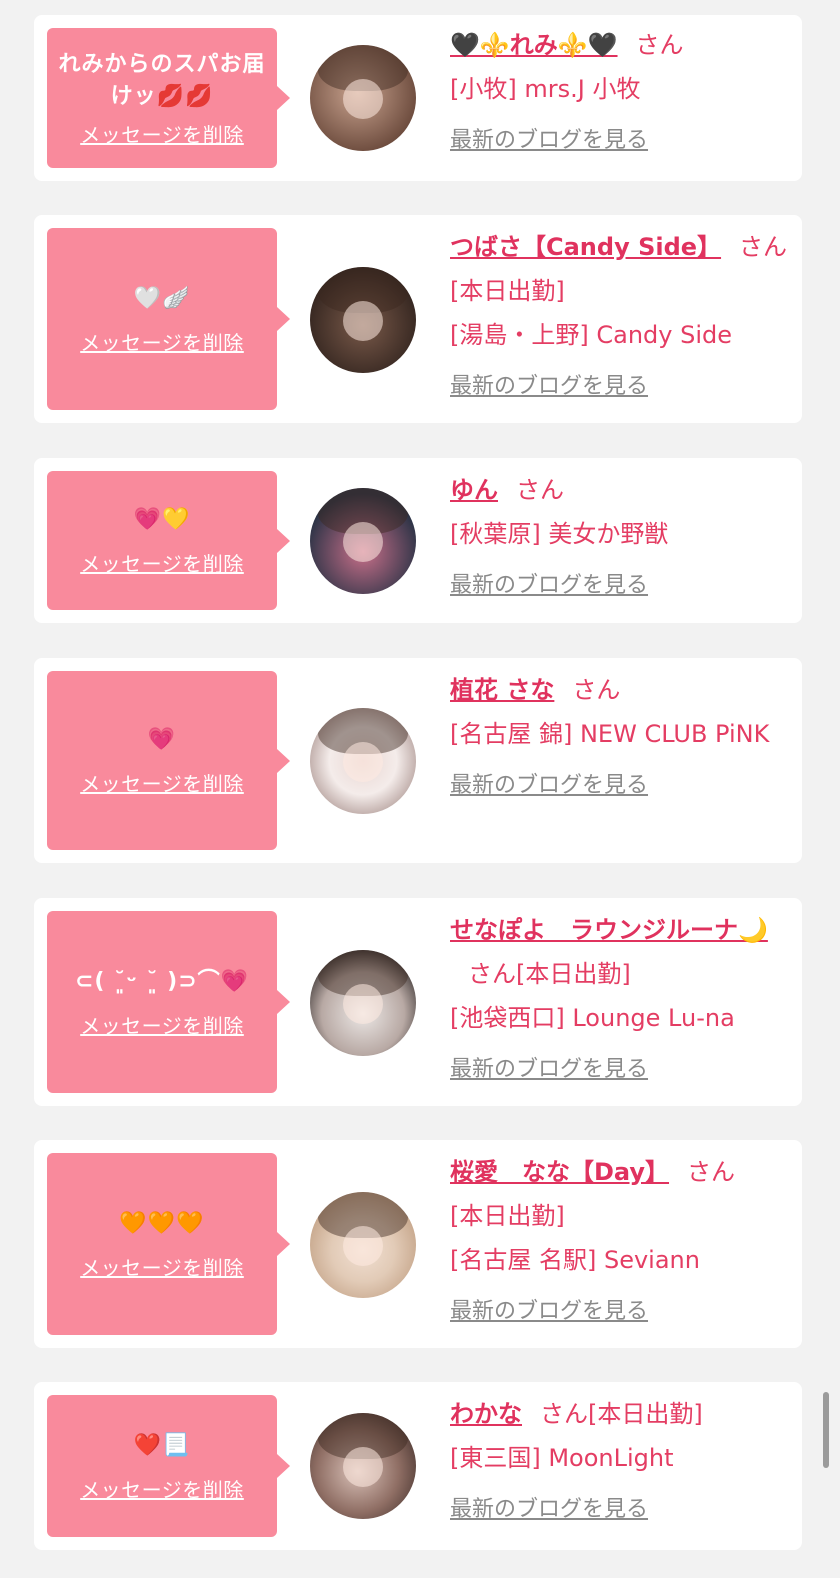 The image size is (840, 1578). What do you see at coordinates (545, 89) in the screenshot?
I see `shop-name: [小牧] mrs.J 小牧` at bounding box center [545, 89].